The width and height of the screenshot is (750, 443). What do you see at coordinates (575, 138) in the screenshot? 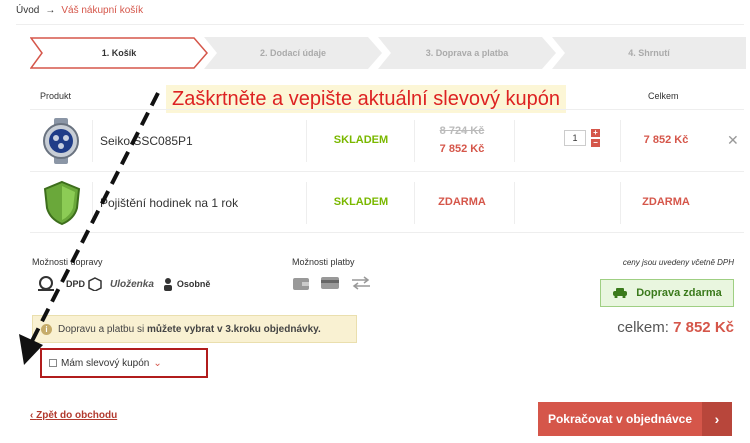
I see `quantity-input: 1` at bounding box center [575, 138].